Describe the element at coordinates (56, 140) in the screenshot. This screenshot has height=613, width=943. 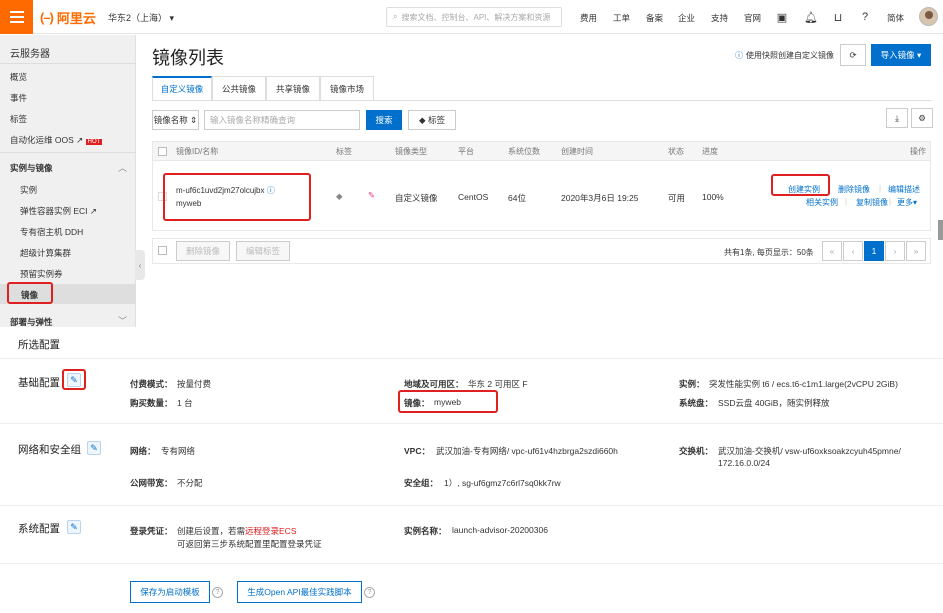
I see `sidebar-item-oos: 自动化运维 OOS ↗ HOT` at that location.